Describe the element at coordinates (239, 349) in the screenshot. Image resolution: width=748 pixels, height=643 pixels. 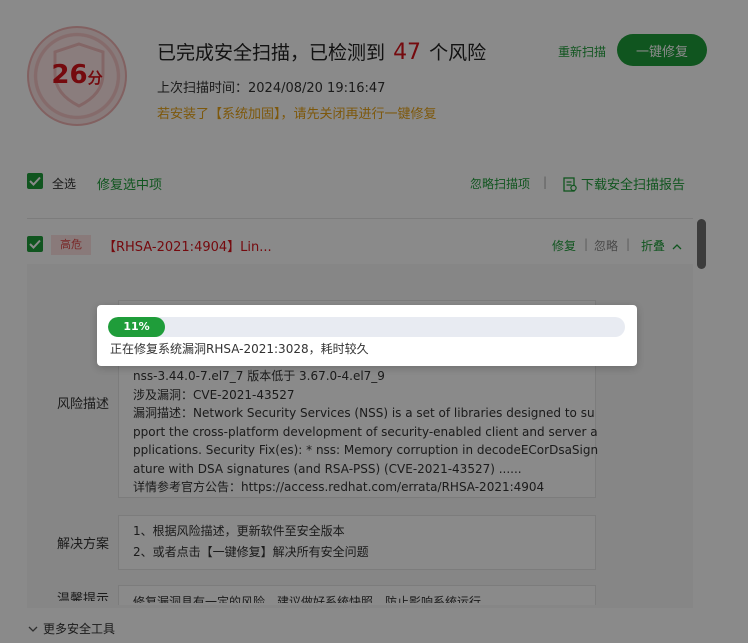
I see `progress-status-text: 正在修复系统漏洞RHSA-2021:3028，耗时较久` at that location.